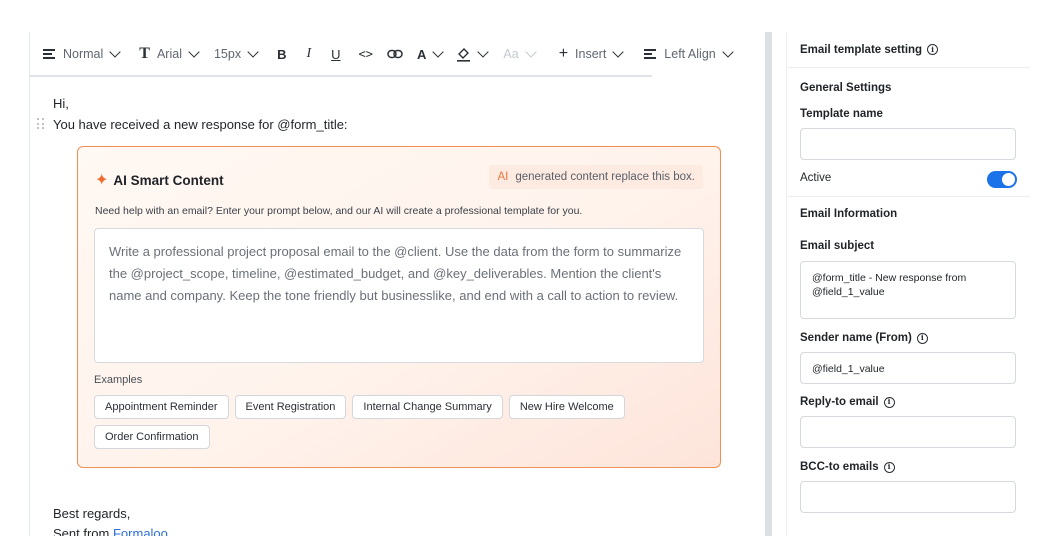 This screenshot has height=536, width=1061. I want to click on example-chip: Event Registration, so click(290, 407).